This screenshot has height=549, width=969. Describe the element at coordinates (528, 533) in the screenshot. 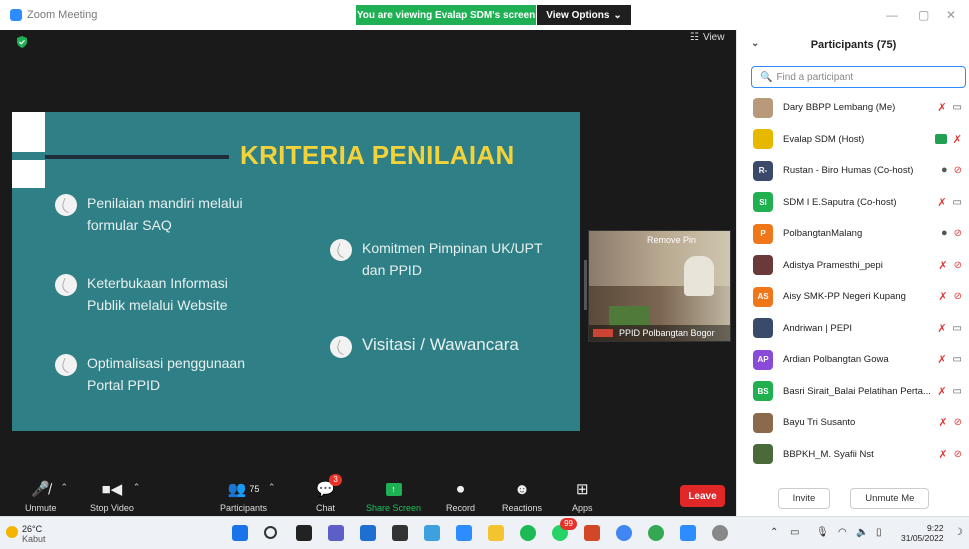

I see `spotify-icon` at that location.